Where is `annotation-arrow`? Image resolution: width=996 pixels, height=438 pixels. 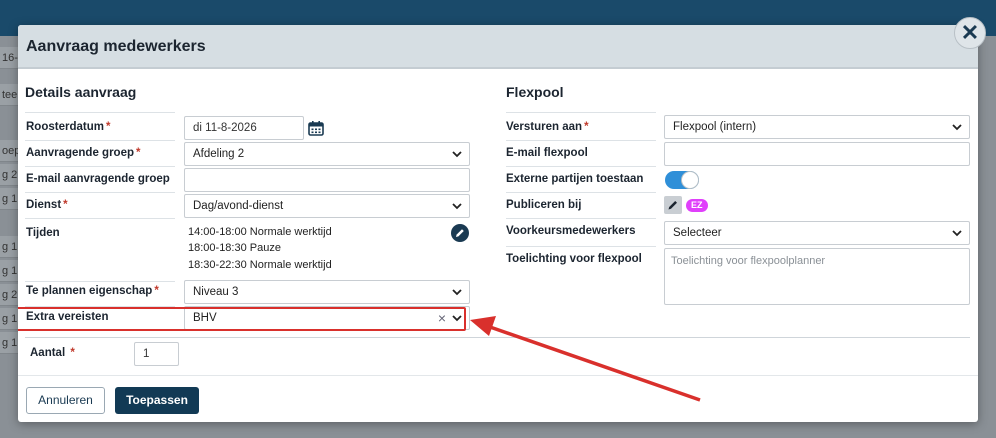 annotation-arrow is located at coordinates (585, 359).